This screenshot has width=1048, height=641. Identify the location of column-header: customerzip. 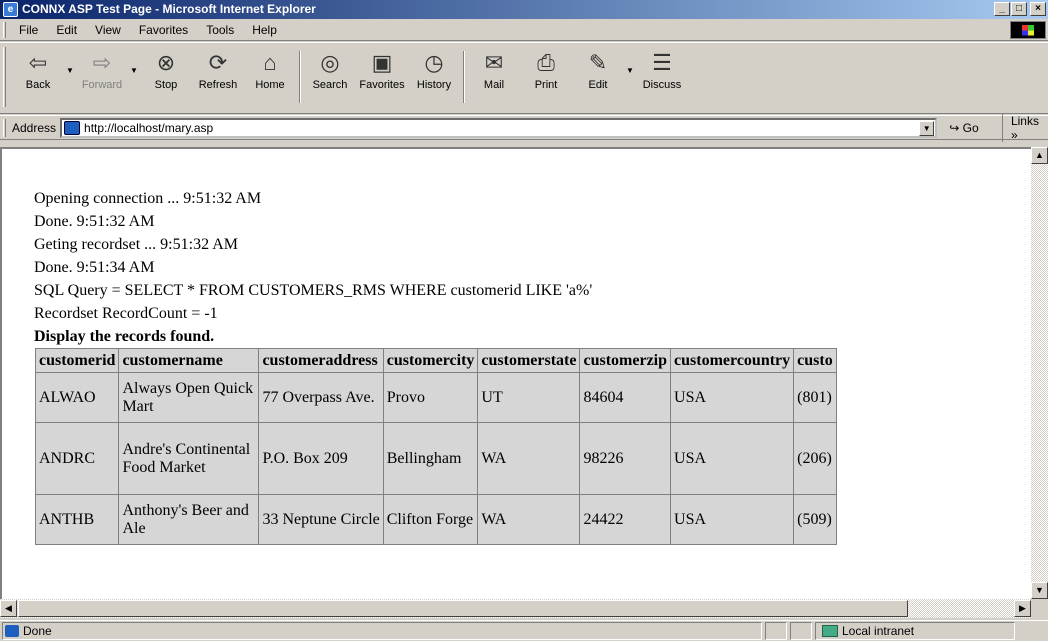
(625, 360).